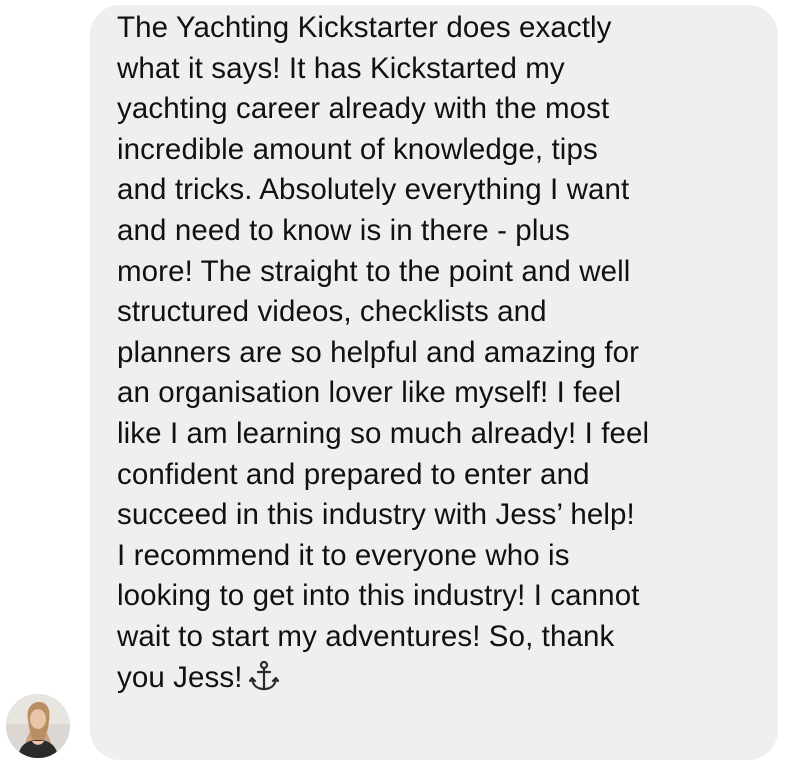 Image resolution: width=800 pixels, height=776 pixels. Describe the element at coordinates (374, 271) in the screenshot. I see `message-line: more! The straight to the point and well` at that location.